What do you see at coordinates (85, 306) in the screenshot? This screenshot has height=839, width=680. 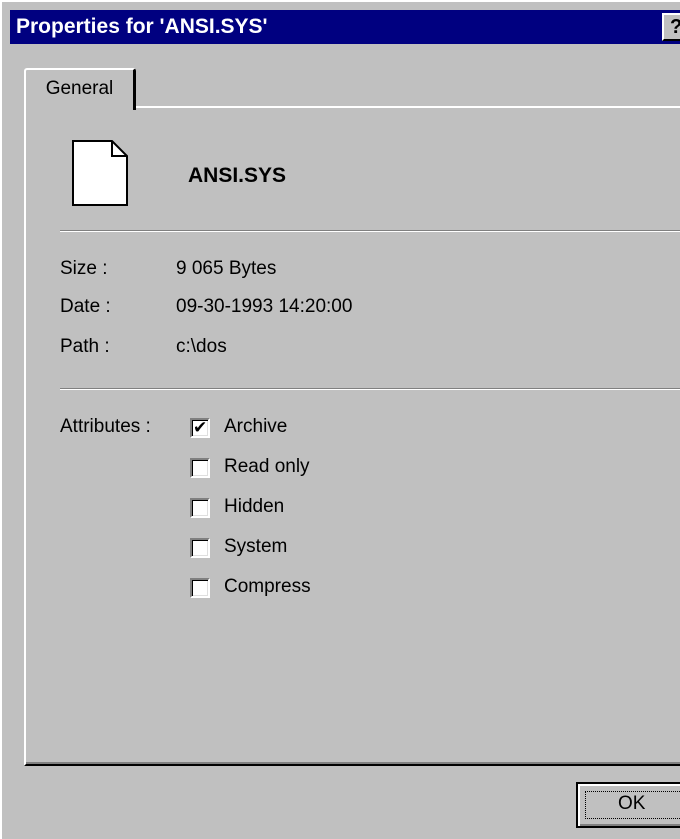 I see `date-label: Date :` at bounding box center [85, 306].